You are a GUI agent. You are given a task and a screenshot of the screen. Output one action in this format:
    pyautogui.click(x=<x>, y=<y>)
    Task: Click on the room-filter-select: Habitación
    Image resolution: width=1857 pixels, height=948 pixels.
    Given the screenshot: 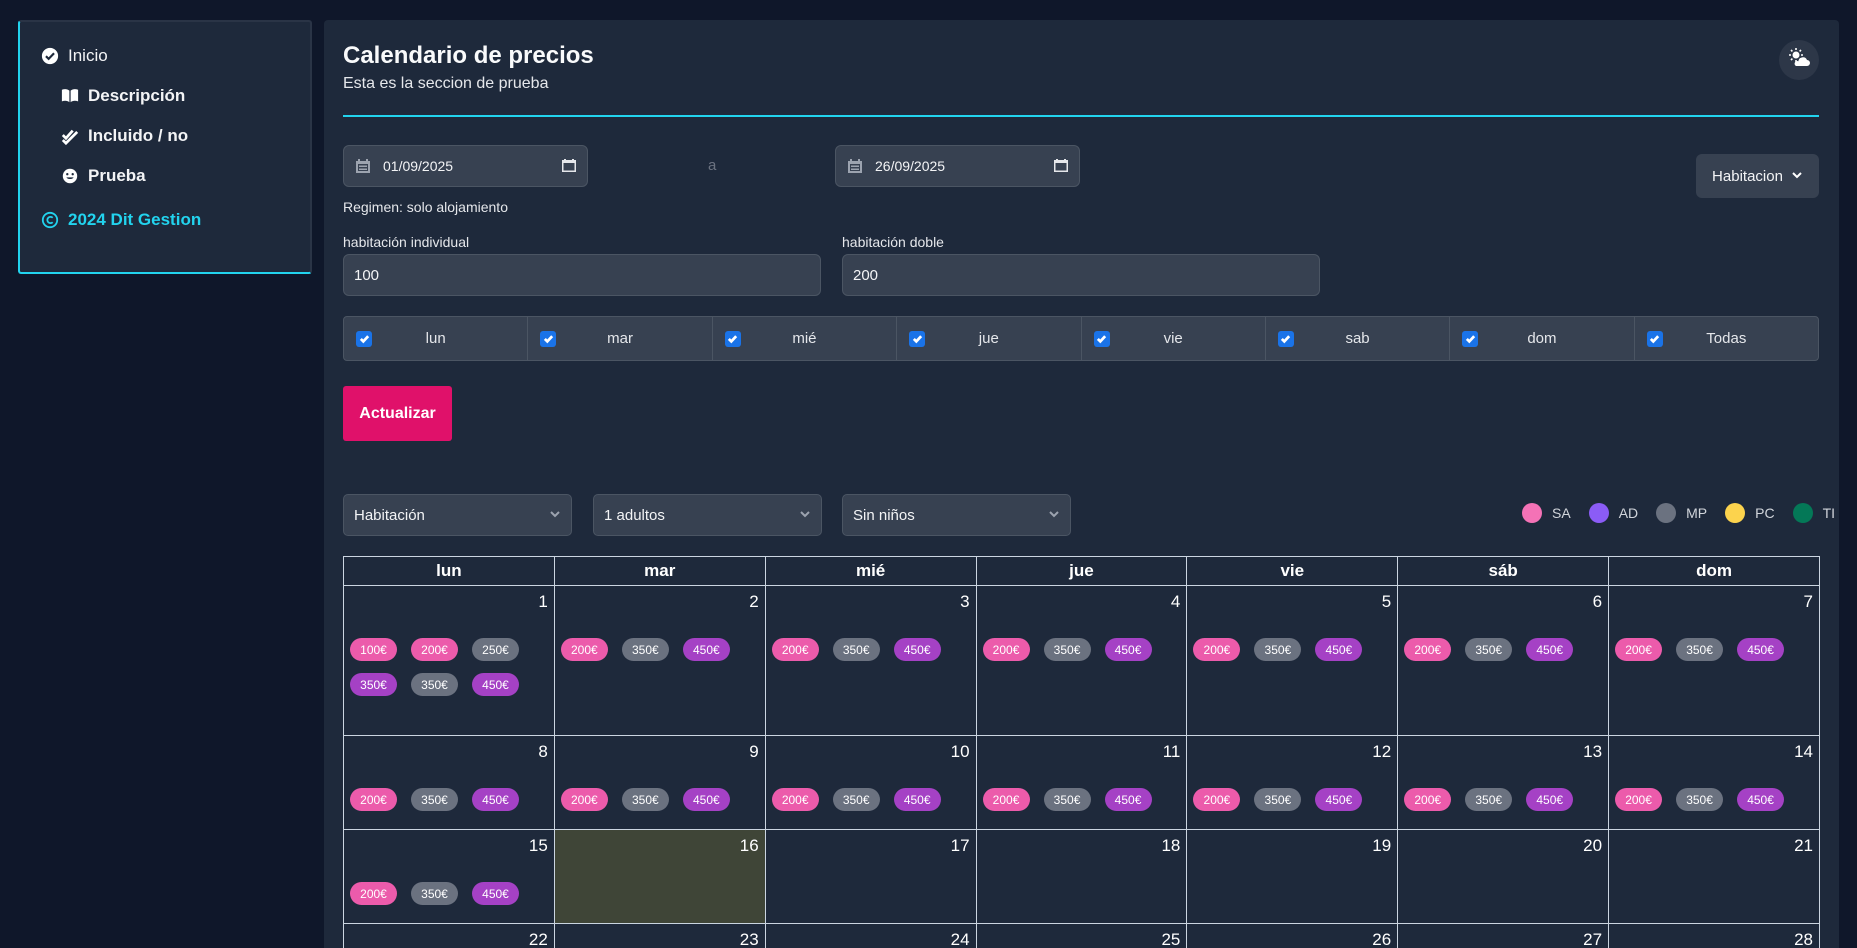 What is the action you would take?
    pyautogui.click(x=457, y=515)
    